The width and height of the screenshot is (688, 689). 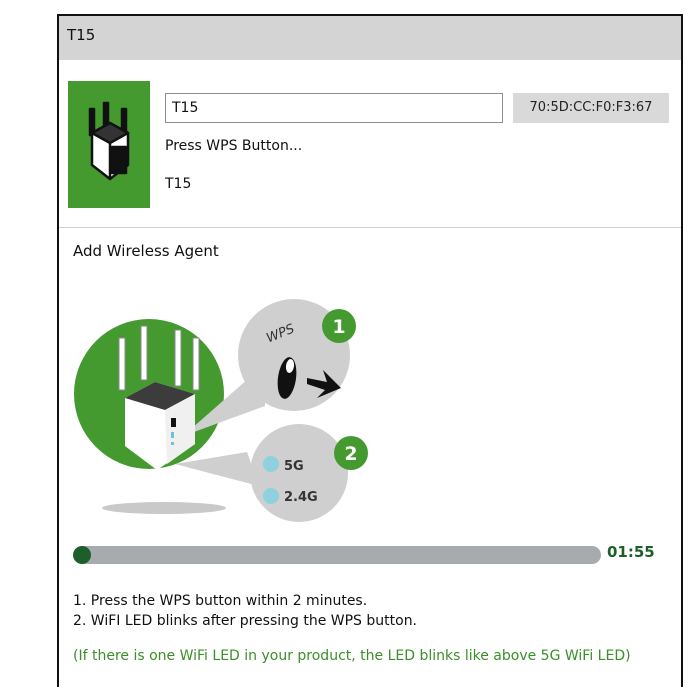 What do you see at coordinates (301, 497) in the screenshot?
I see `led-24g-label: 2.4G` at bounding box center [301, 497].